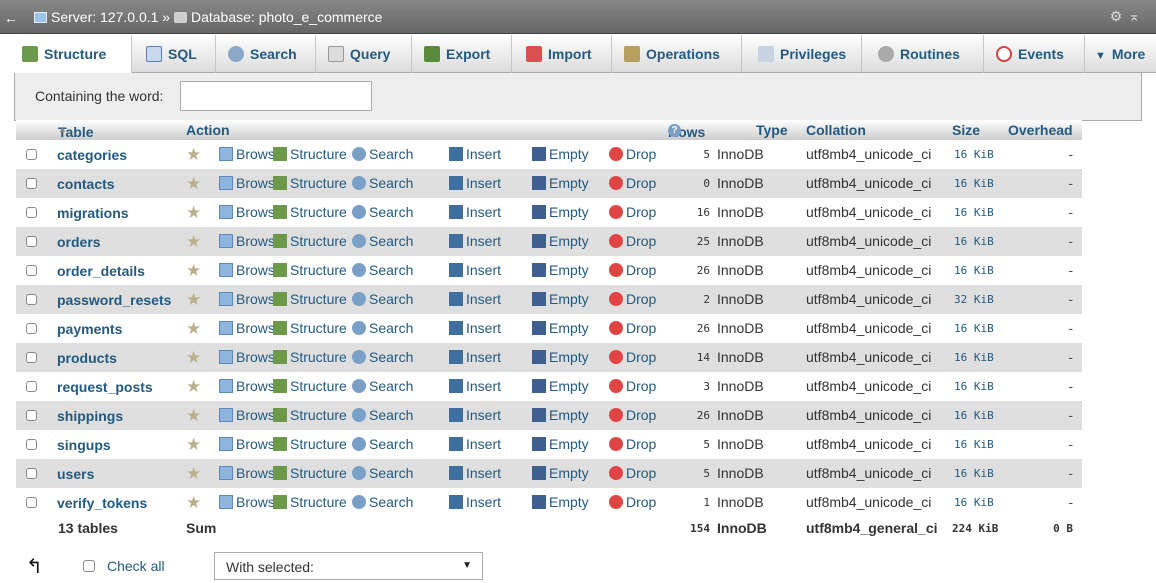 This screenshot has height=583, width=1156. What do you see at coordinates (89, 329) in the screenshot?
I see `table-name-link: payments` at bounding box center [89, 329].